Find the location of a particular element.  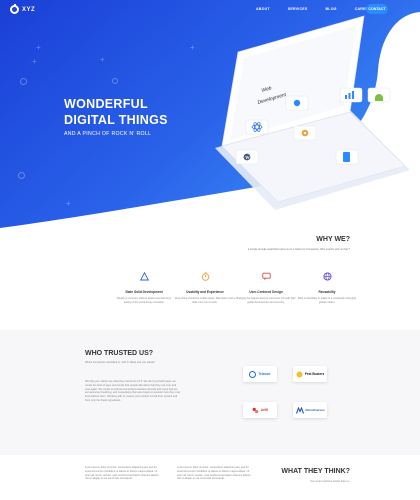

client-logo-arfill: Arfill is located at coordinates (260, 410).